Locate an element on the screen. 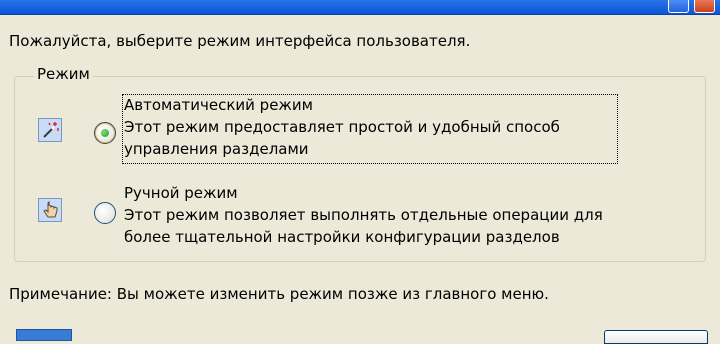  ok-button is located at coordinates (656, 337).